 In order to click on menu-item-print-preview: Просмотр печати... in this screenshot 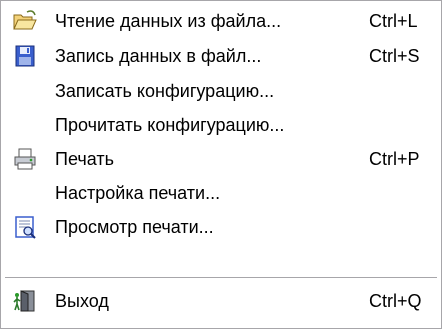, I will do `click(221, 227)`.